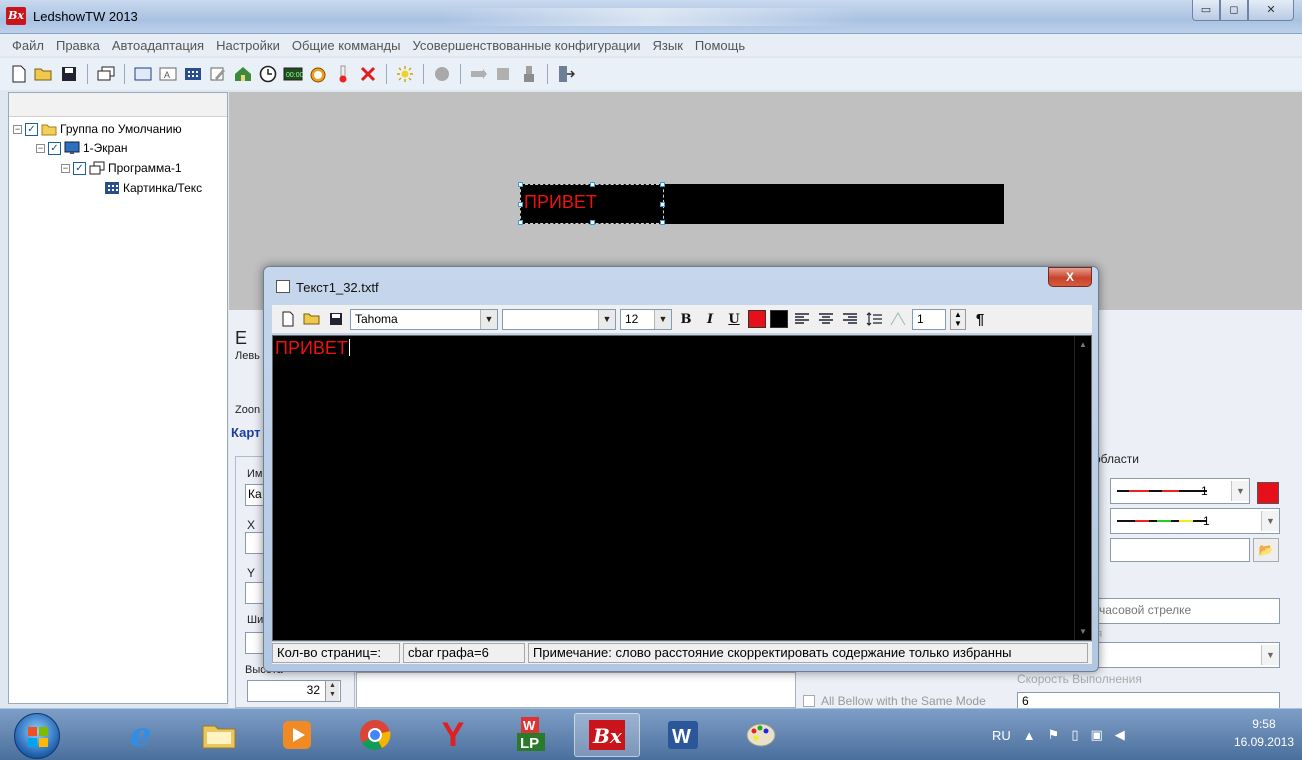 Image resolution: width=1302 pixels, height=760 pixels. What do you see at coordinates (121, 168) in the screenshot?
I see `tree-node-program: − ✓ Программа-1` at bounding box center [121, 168].